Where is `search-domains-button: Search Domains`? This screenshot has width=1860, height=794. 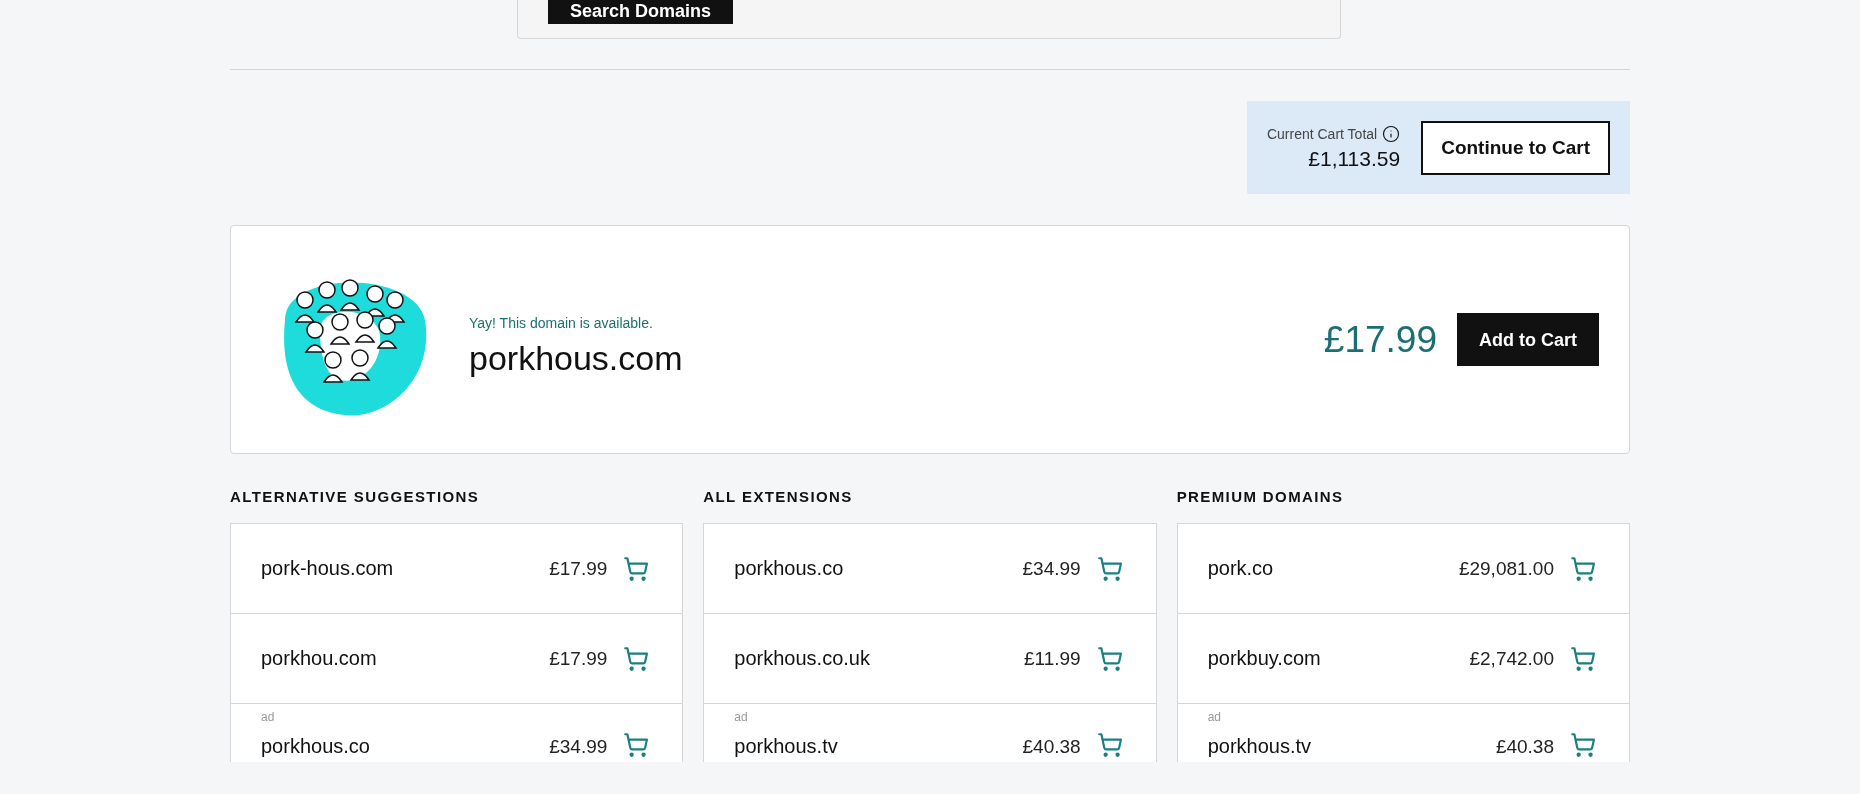
search-domains-button: Search Domains is located at coordinates (641, 12).